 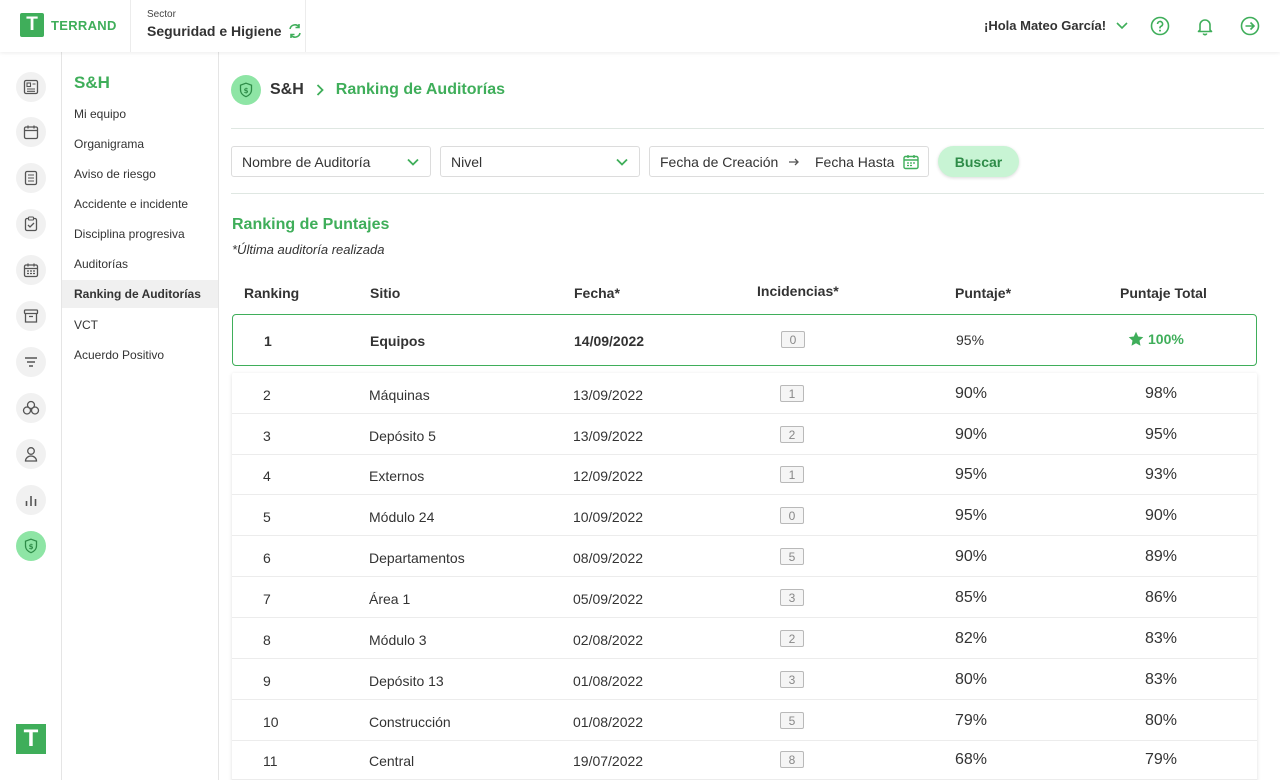 I want to click on incidents-badge: 3, so click(x=792, y=597).